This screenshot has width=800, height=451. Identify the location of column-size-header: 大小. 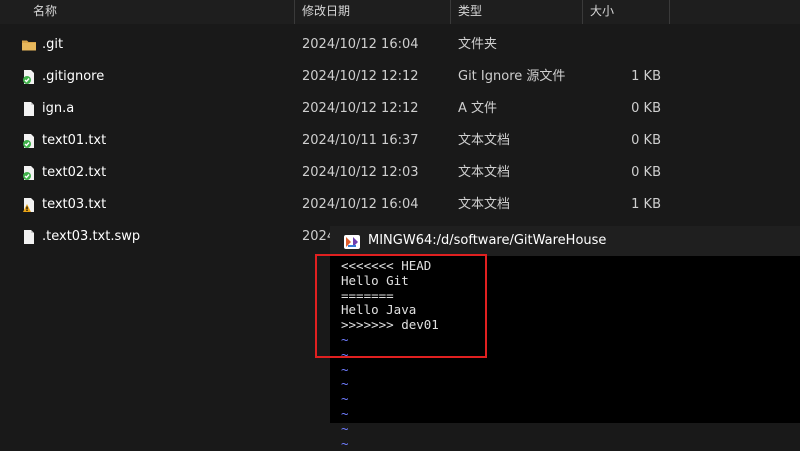
(602, 12).